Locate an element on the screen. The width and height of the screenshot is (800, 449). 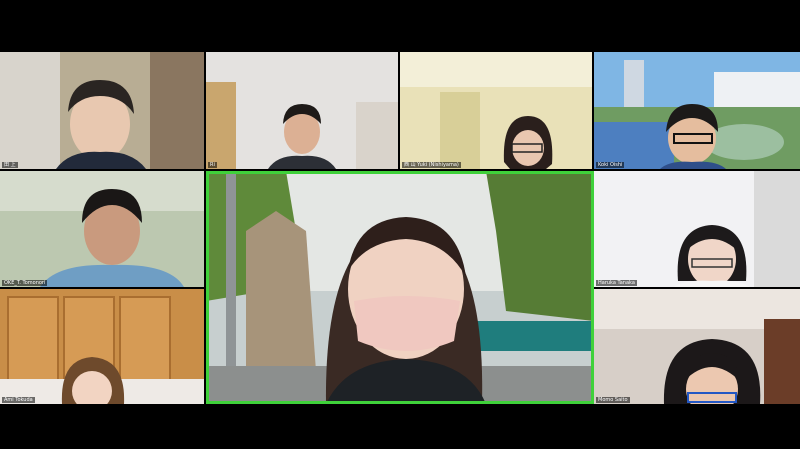
participant-tile-9: Momo Saito is located at coordinates (697, 346).